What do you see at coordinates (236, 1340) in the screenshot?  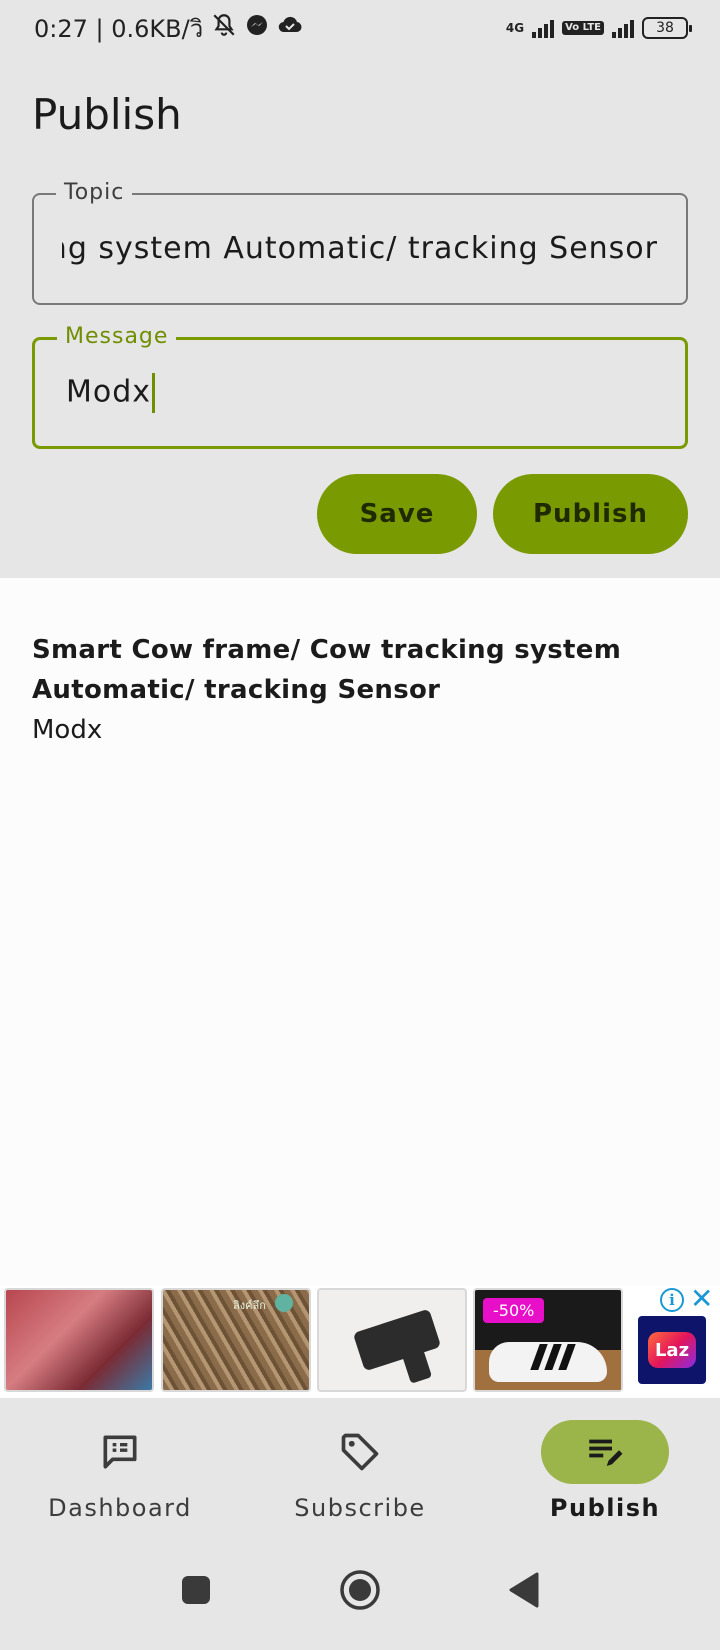 I see `ad-image-grain: ลิงค์ลึก` at bounding box center [236, 1340].